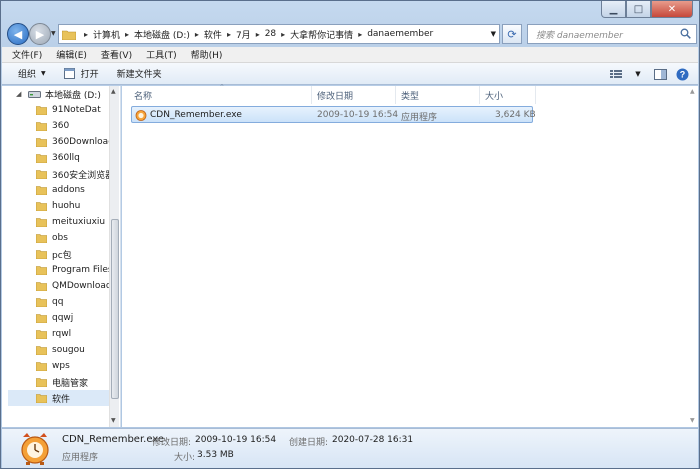 This screenshot has width=700, height=469. Describe the element at coordinates (82, 270) in the screenshot. I see `tree-label: Program Files` at that location.